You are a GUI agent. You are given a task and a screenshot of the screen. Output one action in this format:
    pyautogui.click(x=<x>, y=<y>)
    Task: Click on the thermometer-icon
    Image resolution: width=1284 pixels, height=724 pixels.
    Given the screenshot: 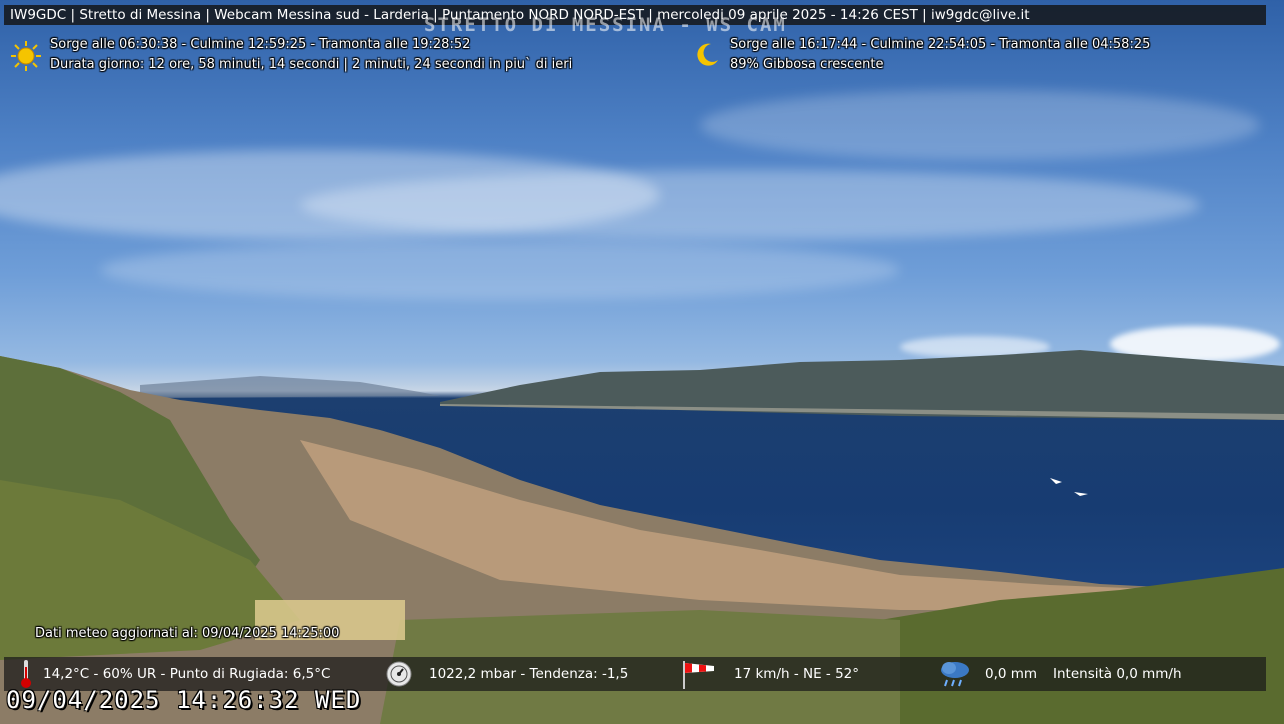 What is the action you would take?
    pyautogui.click(x=26, y=674)
    